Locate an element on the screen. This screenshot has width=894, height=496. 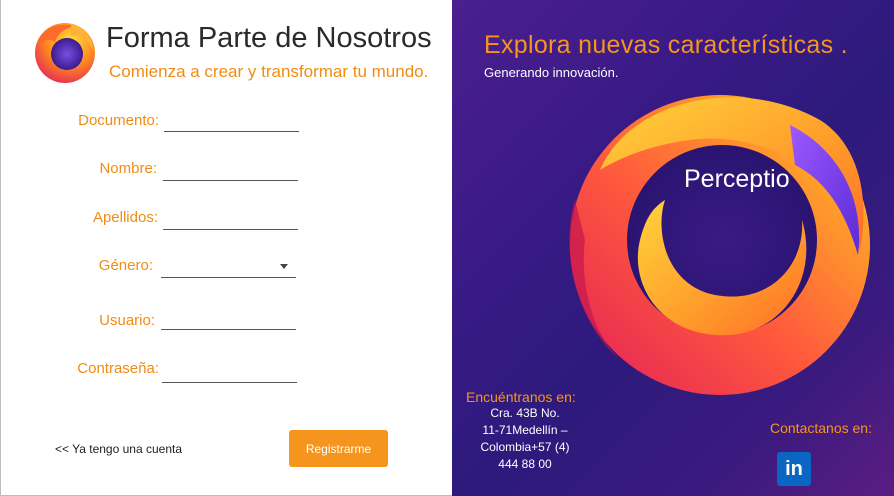
nombre-label: Nombre: is located at coordinates (128, 168).